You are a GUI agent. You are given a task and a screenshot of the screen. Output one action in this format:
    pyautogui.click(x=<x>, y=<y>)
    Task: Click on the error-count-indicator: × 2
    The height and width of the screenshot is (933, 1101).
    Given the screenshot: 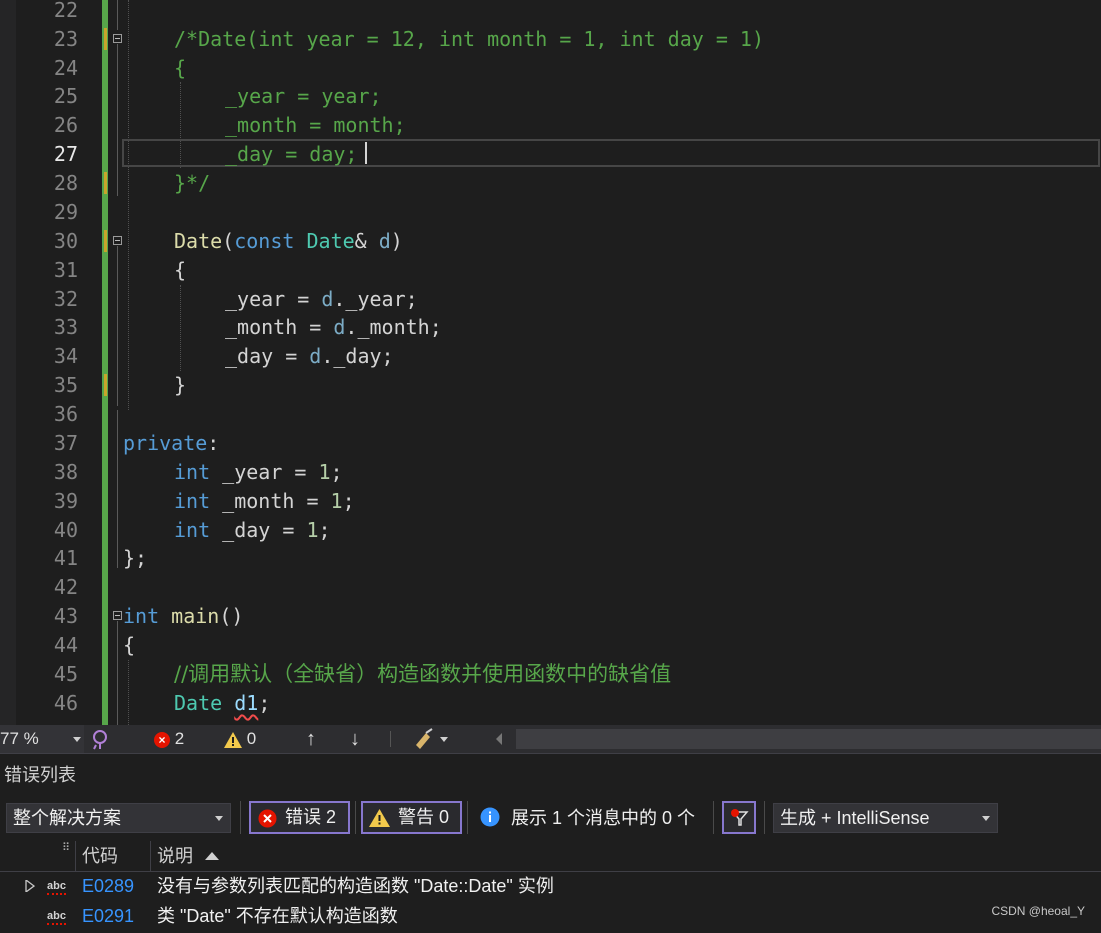 What is the action you would take?
    pyautogui.click(x=174, y=739)
    